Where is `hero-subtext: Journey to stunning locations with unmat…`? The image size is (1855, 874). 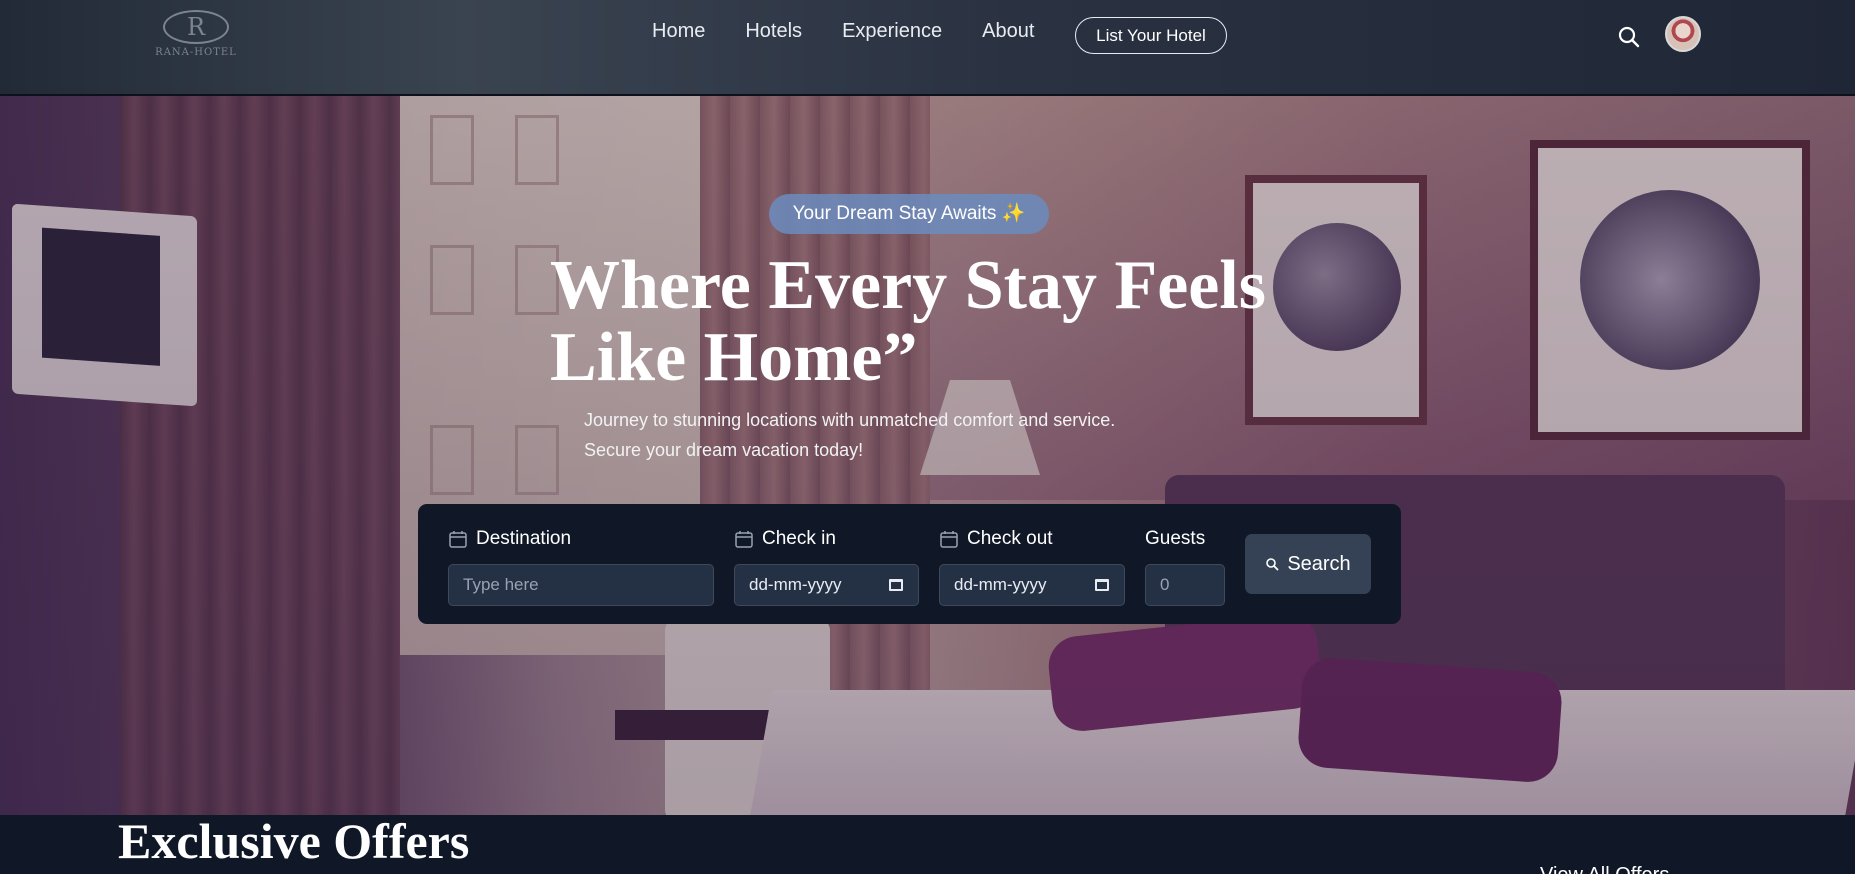
hero-subtext: Journey to stunning locations with unmat… is located at coordinates (904, 435).